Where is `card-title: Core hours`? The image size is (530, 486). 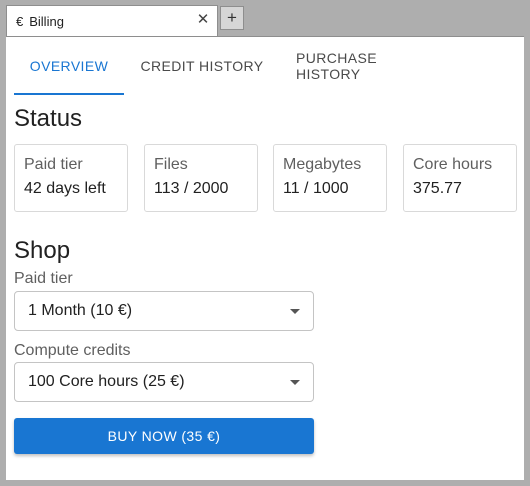
card-title: Core hours is located at coordinates (453, 164).